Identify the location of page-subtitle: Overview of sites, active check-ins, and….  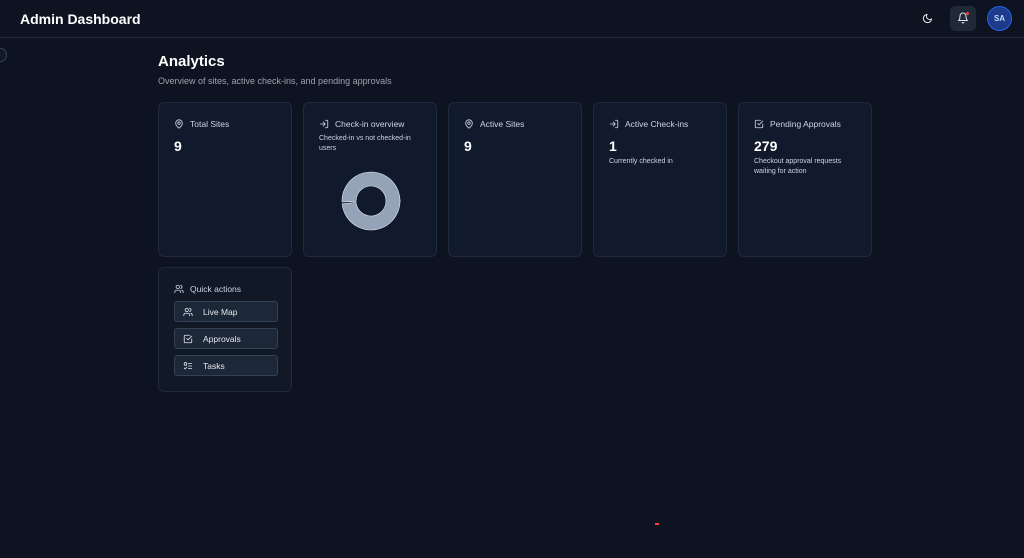
(275, 81).